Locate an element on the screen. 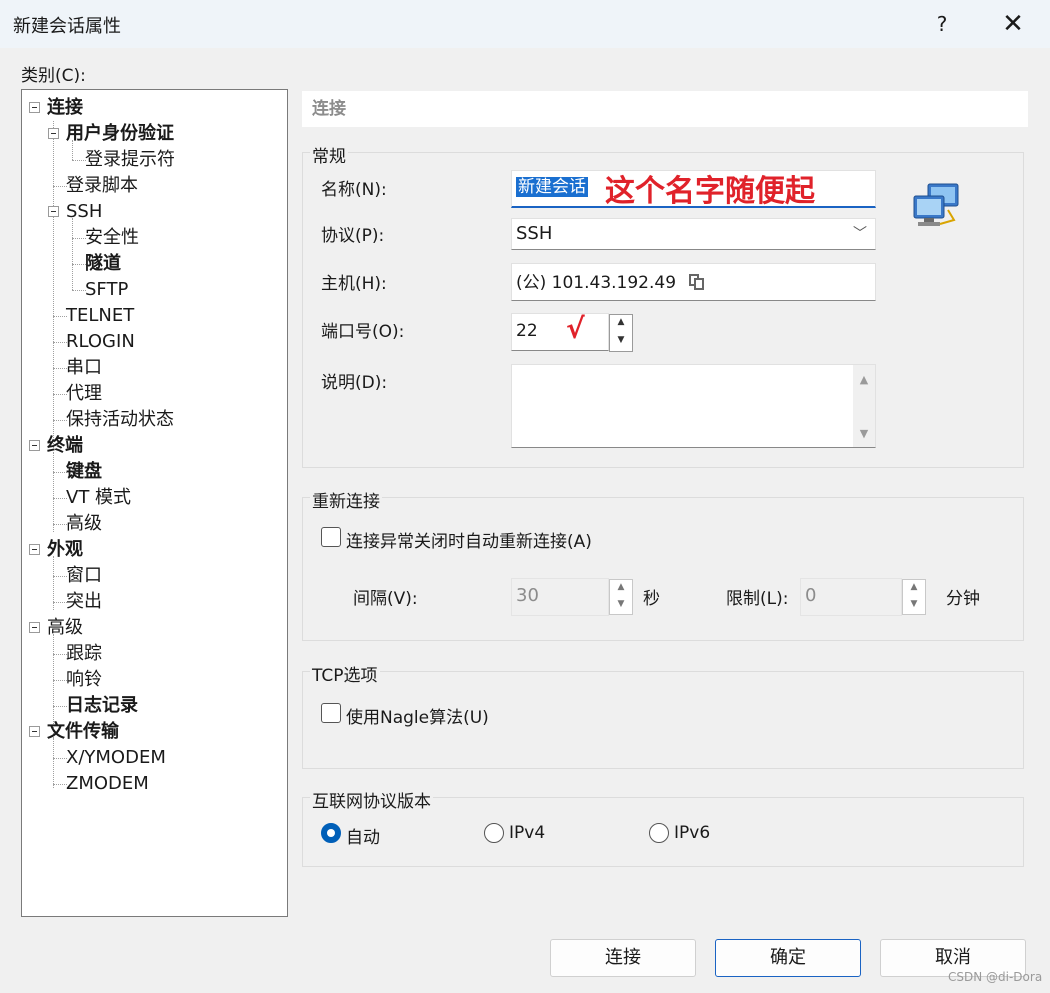 The image size is (1050, 993). tree-item-login-script: 登录脚本 is located at coordinates (102, 186).